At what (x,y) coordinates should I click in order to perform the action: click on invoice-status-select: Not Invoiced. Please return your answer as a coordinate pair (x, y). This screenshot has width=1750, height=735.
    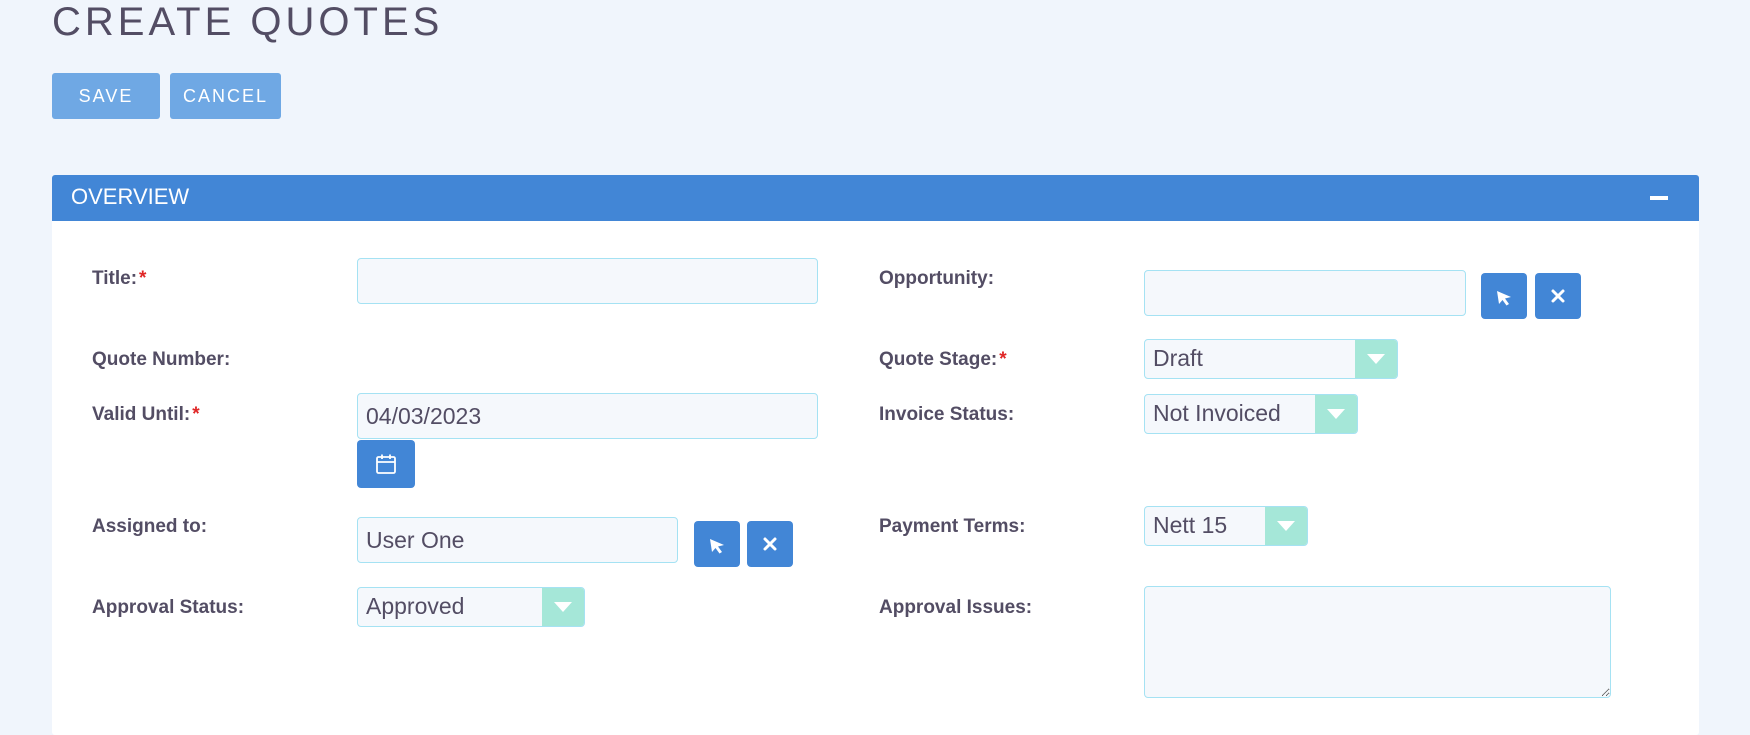
    Looking at the image, I should click on (1251, 414).